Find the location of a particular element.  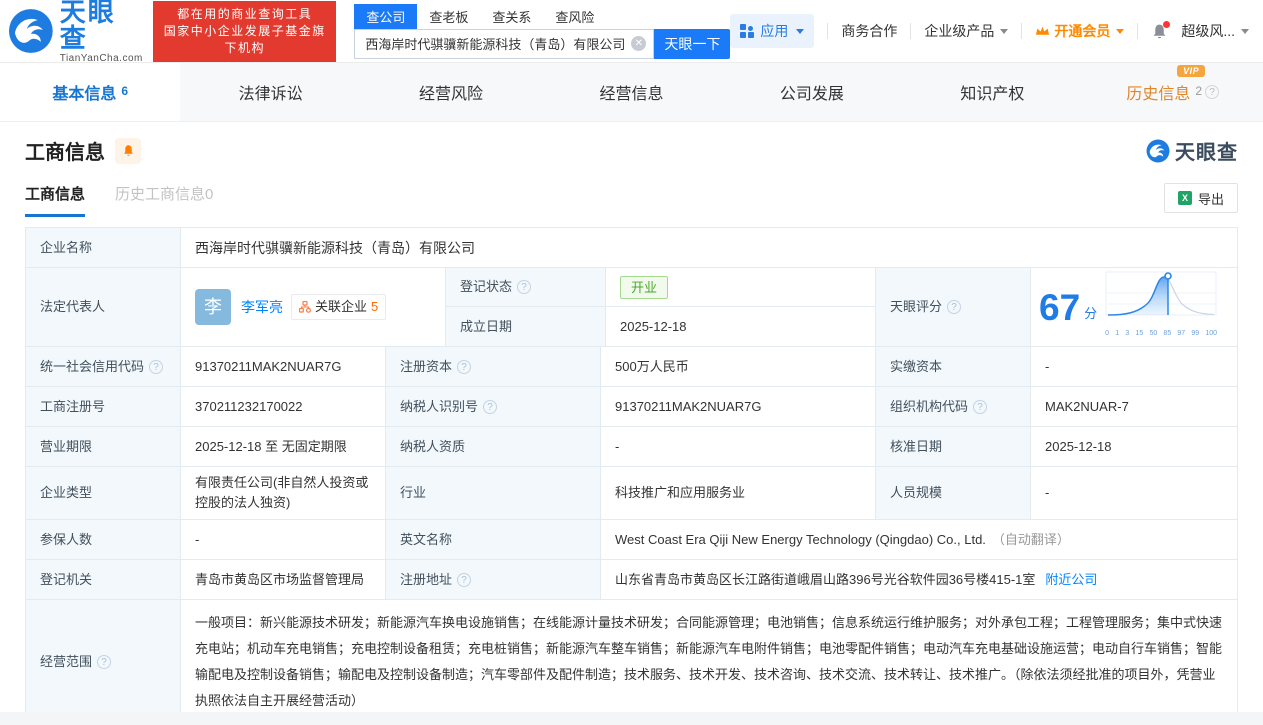

avatar: 李 is located at coordinates (213, 307).